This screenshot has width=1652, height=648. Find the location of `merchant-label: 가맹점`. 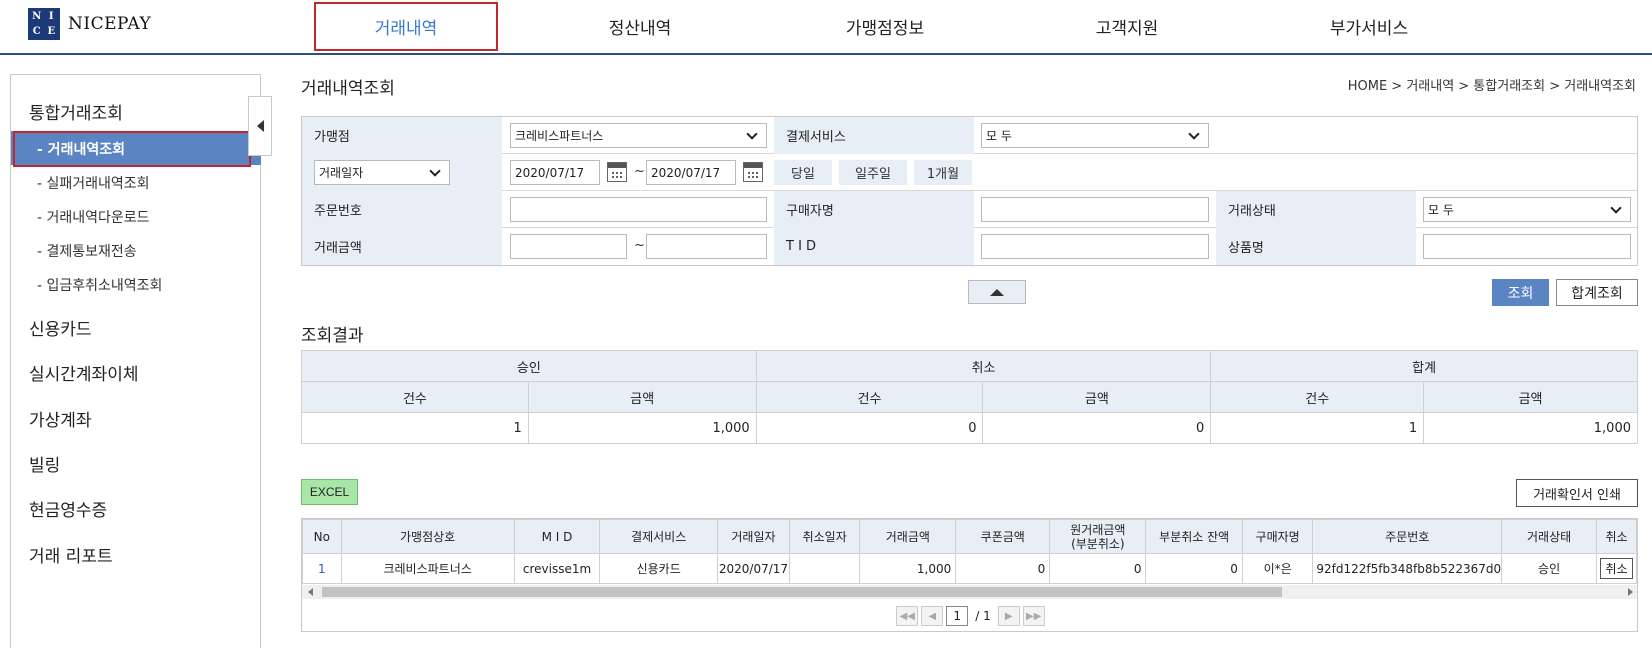

merchant-label: 가맹점 is located at coordinates (402, 135).